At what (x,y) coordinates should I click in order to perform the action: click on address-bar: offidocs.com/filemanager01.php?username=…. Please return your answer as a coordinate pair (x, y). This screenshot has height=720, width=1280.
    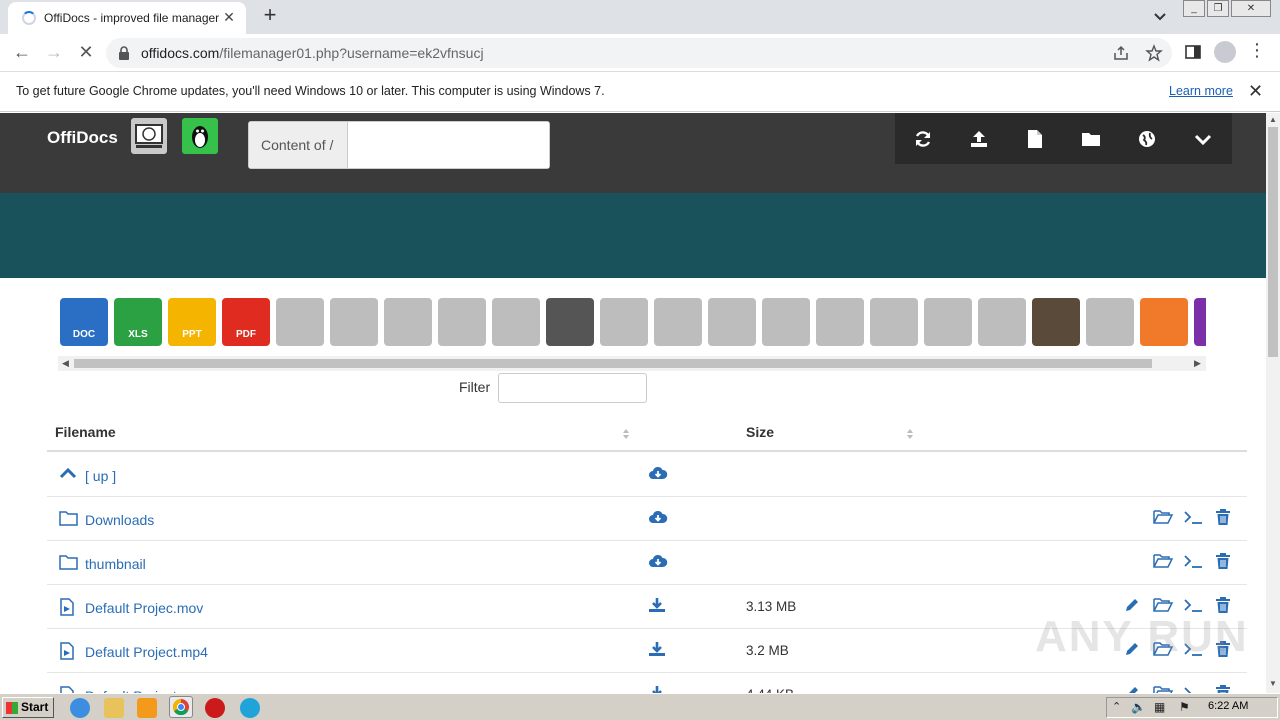
    Looking at the image, I should click on (639, 53).